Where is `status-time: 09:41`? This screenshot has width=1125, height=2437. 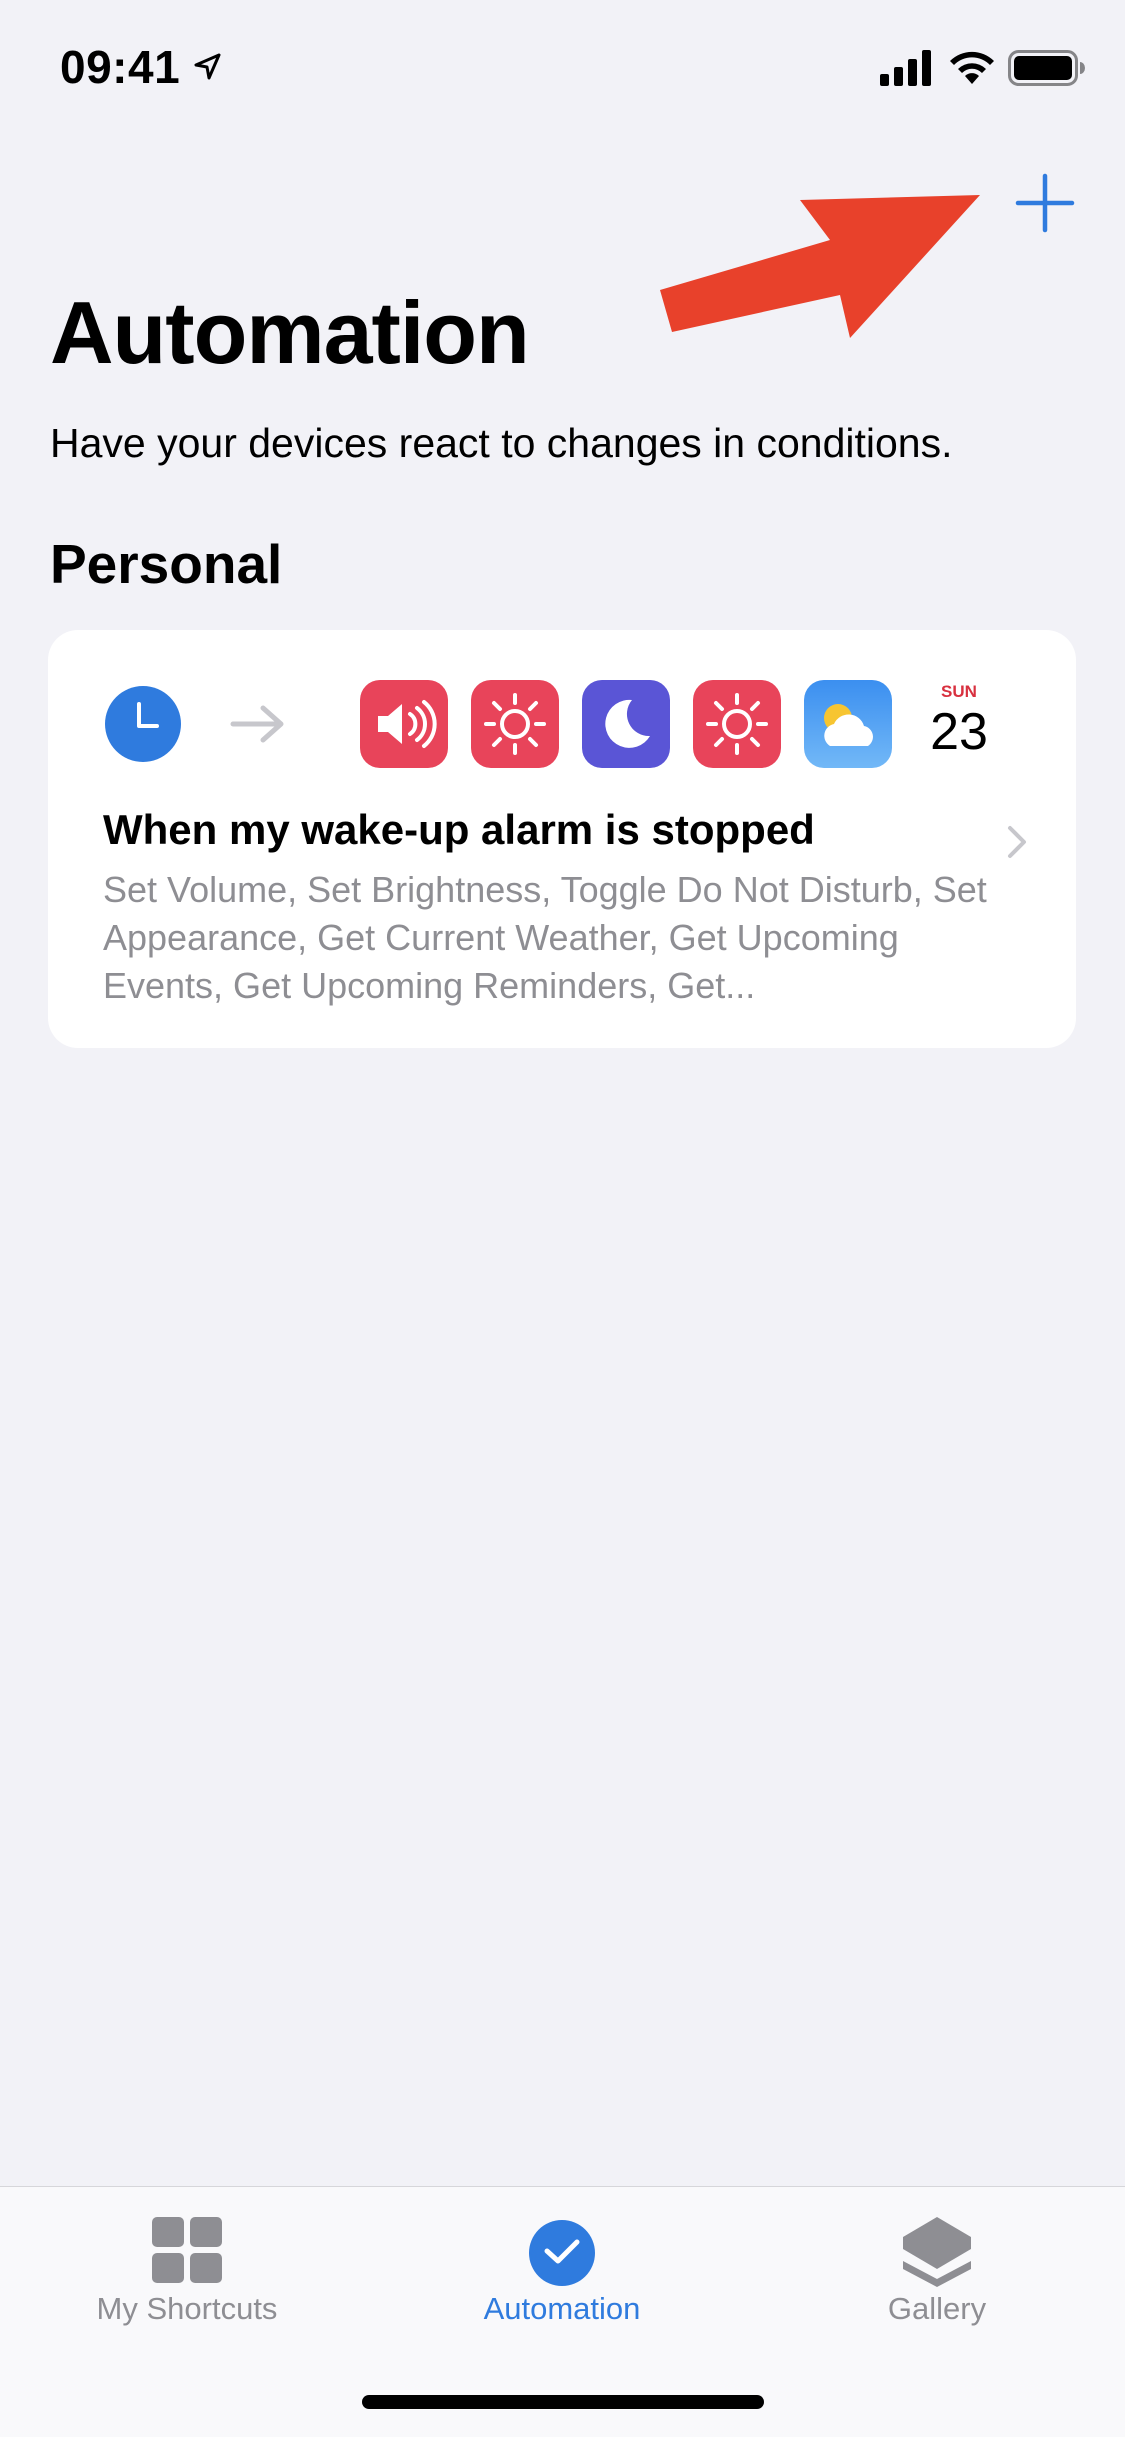 status-time: 09:41 is located at coordinates (120, 67).